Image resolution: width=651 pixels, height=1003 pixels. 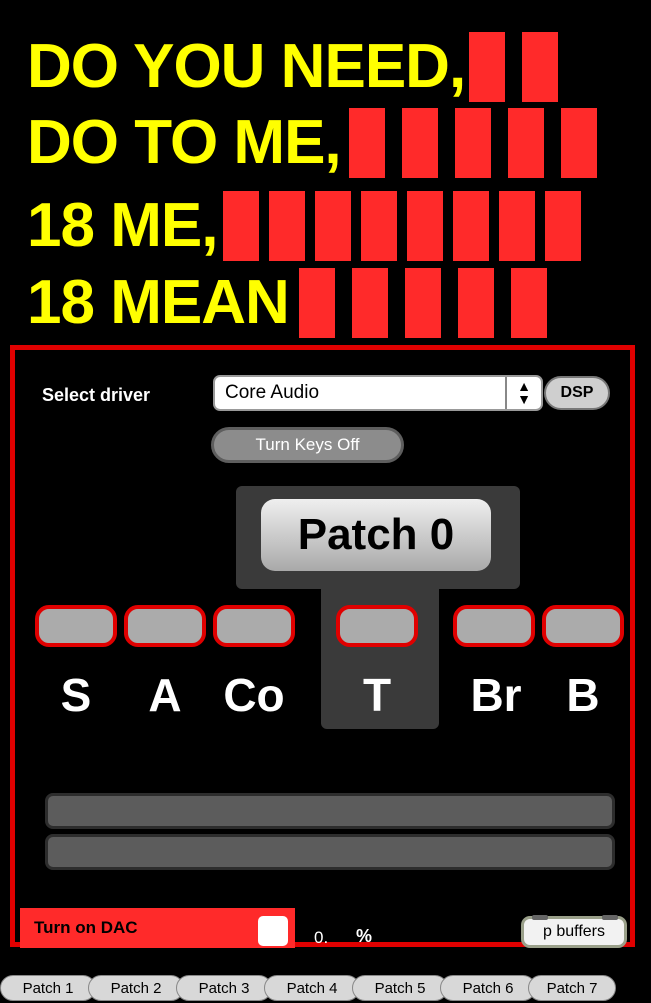 What do you see at coordinates (158, 302) in the screenshot?
I see `lyric-text: 18 MEAN` at bounding box center [158, 302].